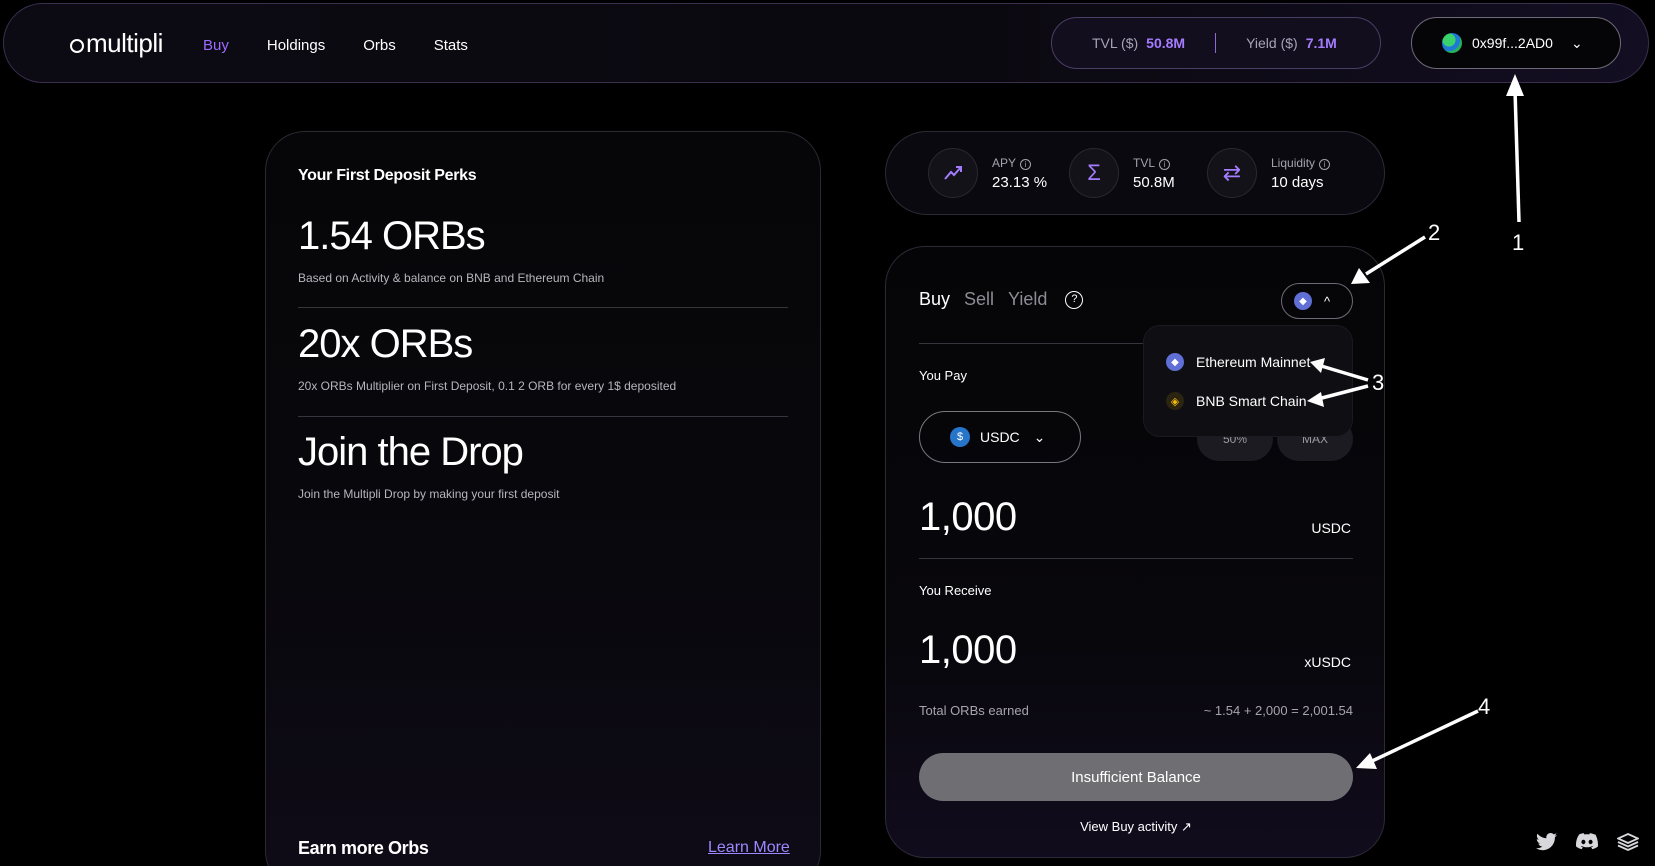 The height and width of the screenshot is (866, 1655). Describe the element at coordinates (1144, 162) in the screenshot. I see `metric-label: TVL` at that location.